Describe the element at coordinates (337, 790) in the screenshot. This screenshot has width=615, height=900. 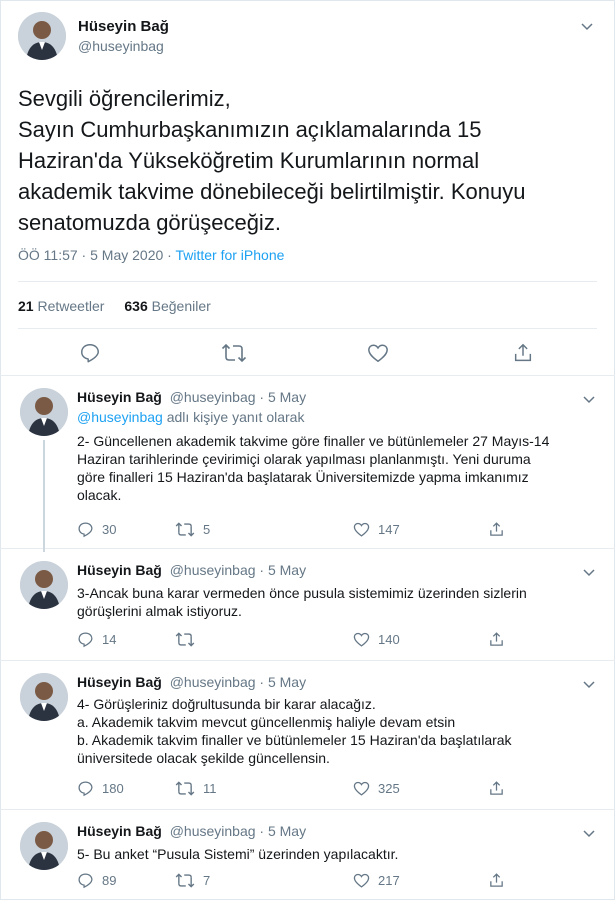
I see `reply-action-bar: 180 11 325` at that location.